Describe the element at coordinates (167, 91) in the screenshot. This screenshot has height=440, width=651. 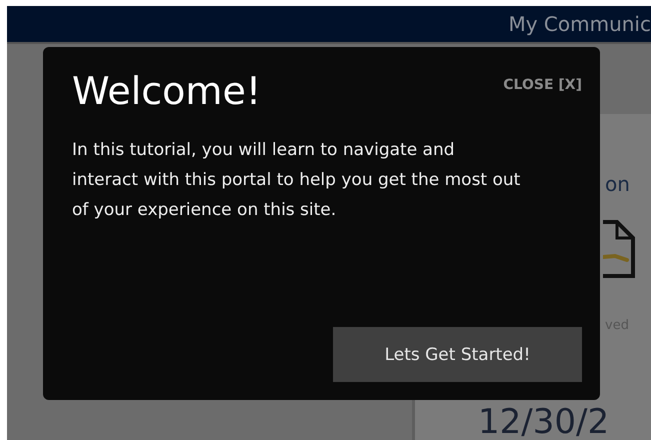
I see `dialog-title: Welcome!` at that location.